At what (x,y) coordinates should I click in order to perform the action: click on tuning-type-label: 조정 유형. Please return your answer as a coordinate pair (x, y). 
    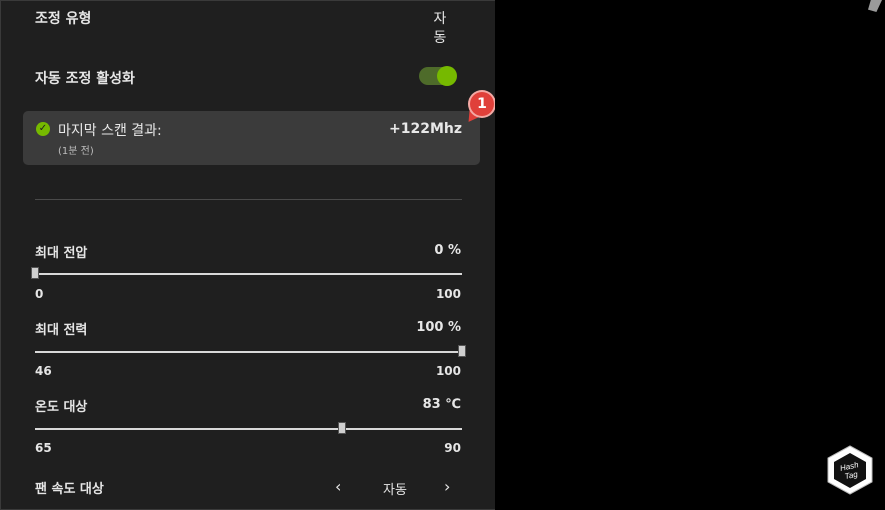
    Looking at the image, I should click on (63, 19).